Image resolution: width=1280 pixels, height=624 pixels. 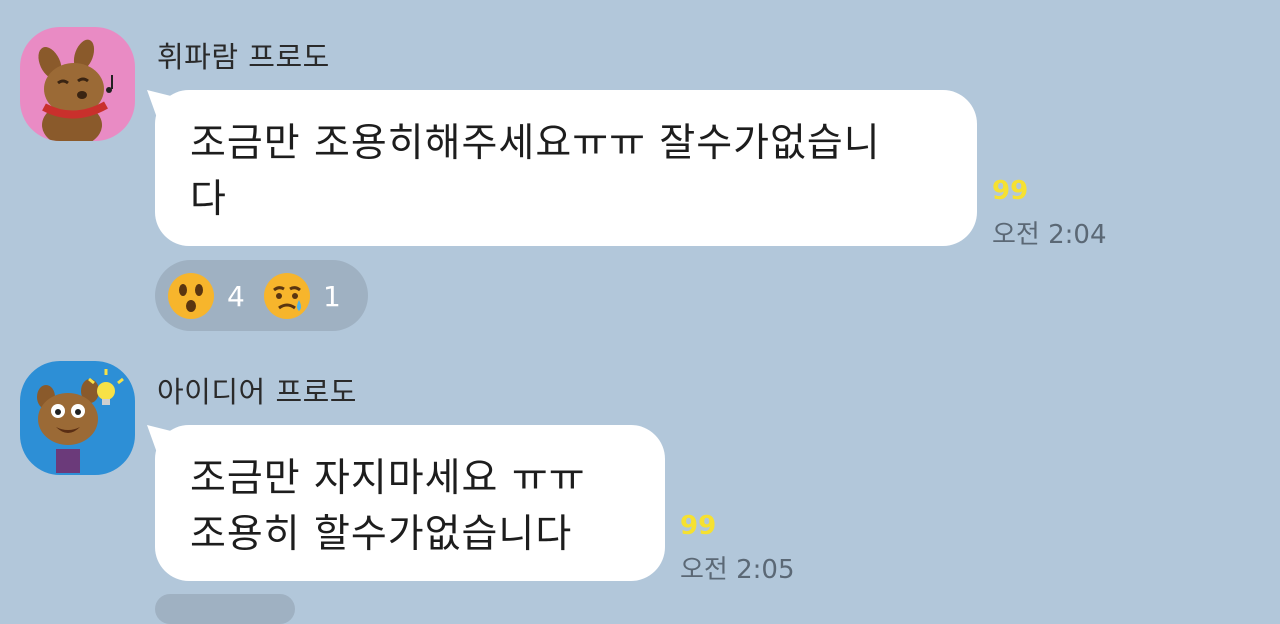 I want to click on reaction-sad: 1, so click(x=302, y=296).